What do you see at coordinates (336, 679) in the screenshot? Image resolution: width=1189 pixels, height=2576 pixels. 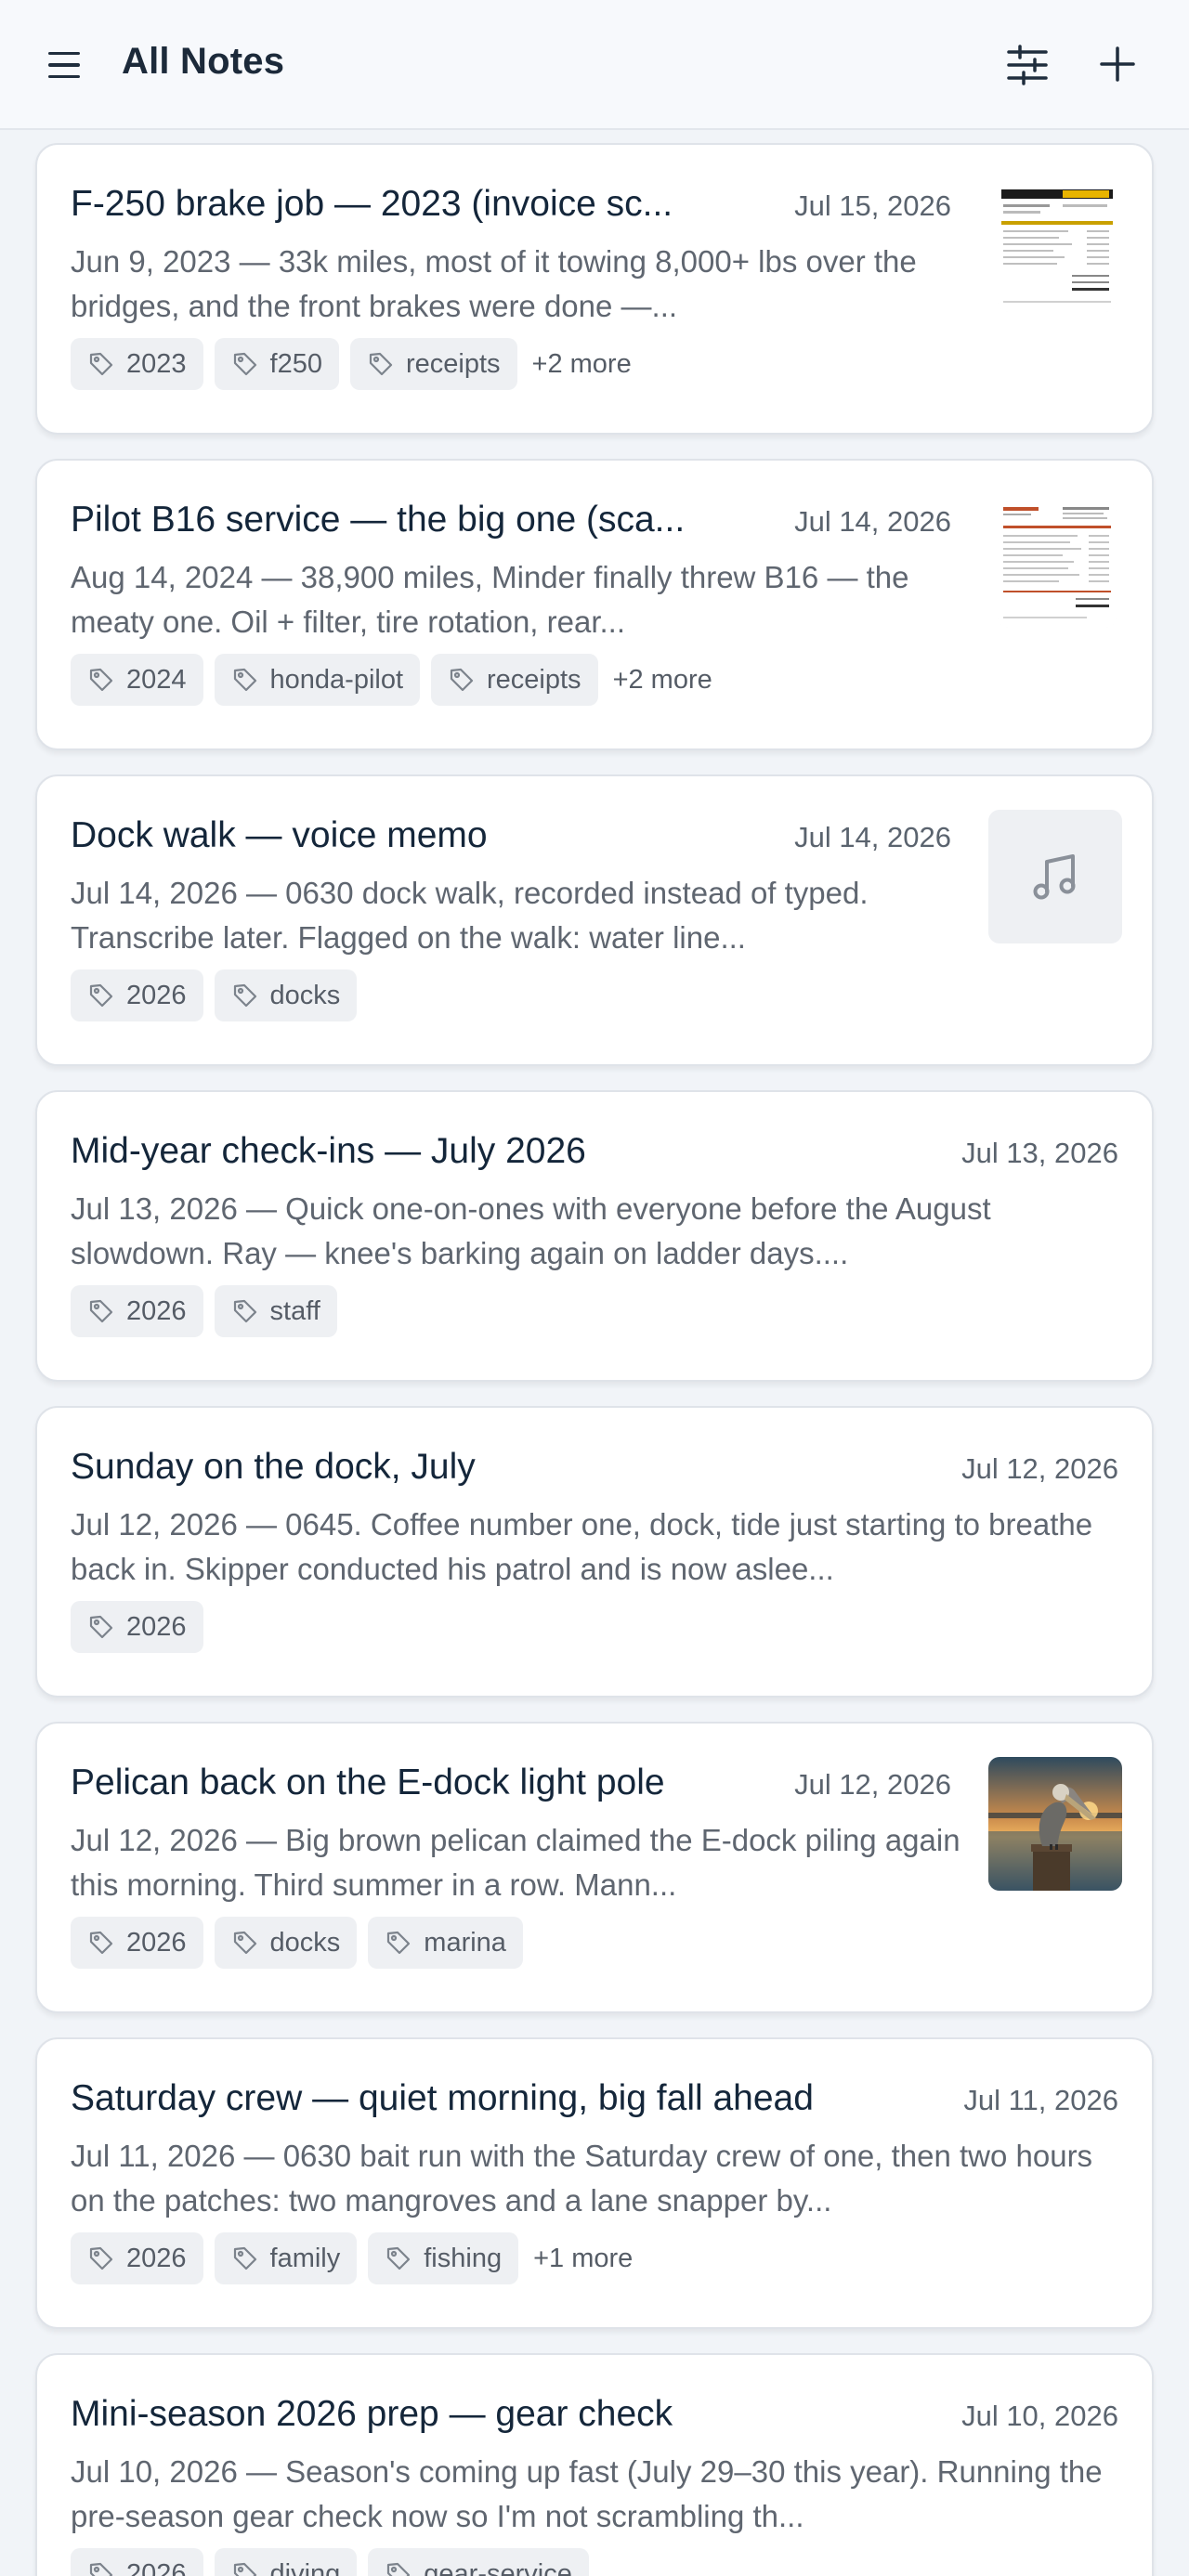 I see `tag-label: honda-pilot` at bounding box center [336, 679].